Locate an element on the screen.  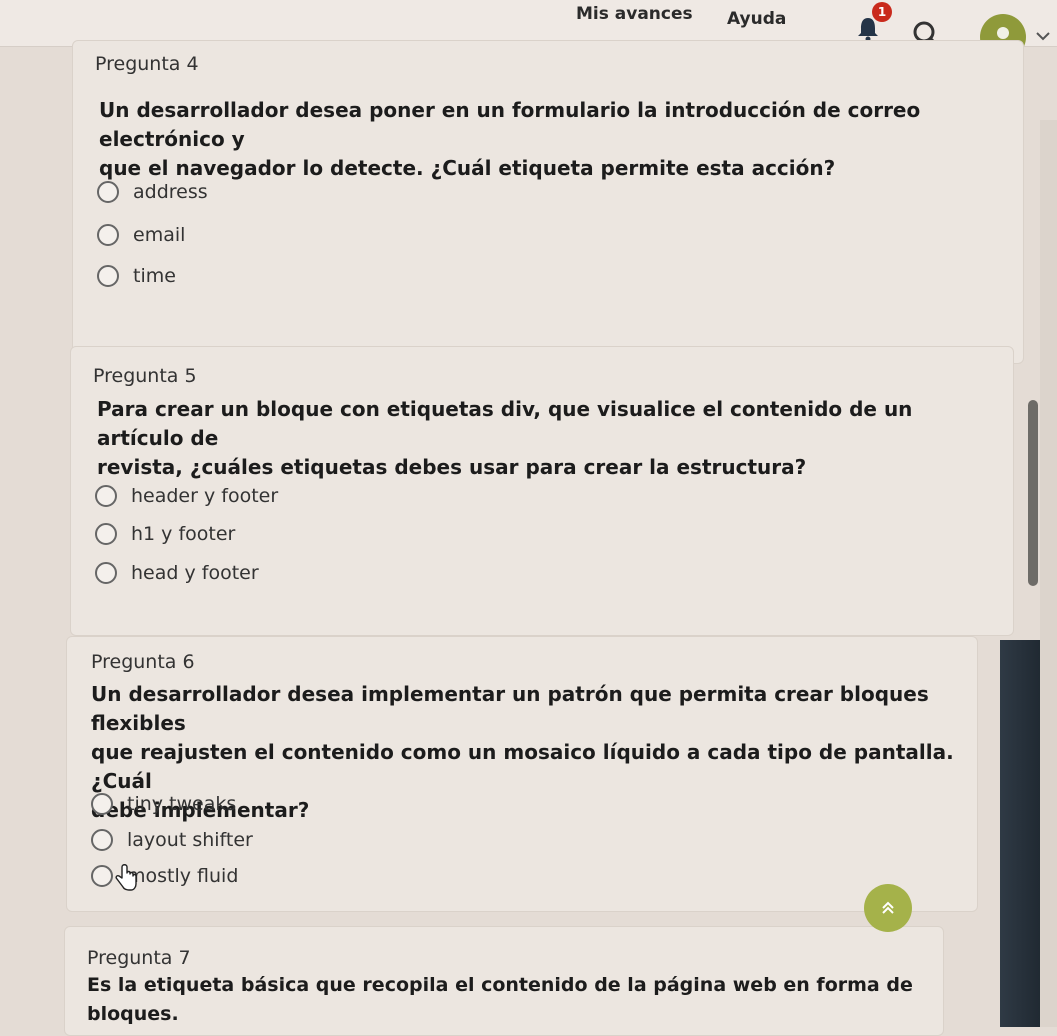
nav-ayuda: Ayuda is located at coordinates (756, 19).